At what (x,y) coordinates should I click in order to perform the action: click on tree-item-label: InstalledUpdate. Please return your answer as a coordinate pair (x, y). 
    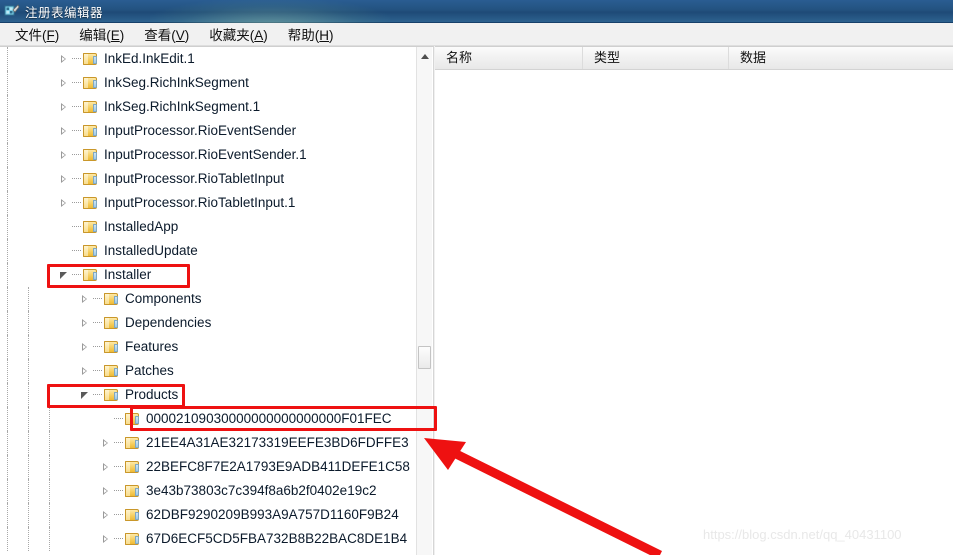
    Looking at the image, I should click on (151, 250).